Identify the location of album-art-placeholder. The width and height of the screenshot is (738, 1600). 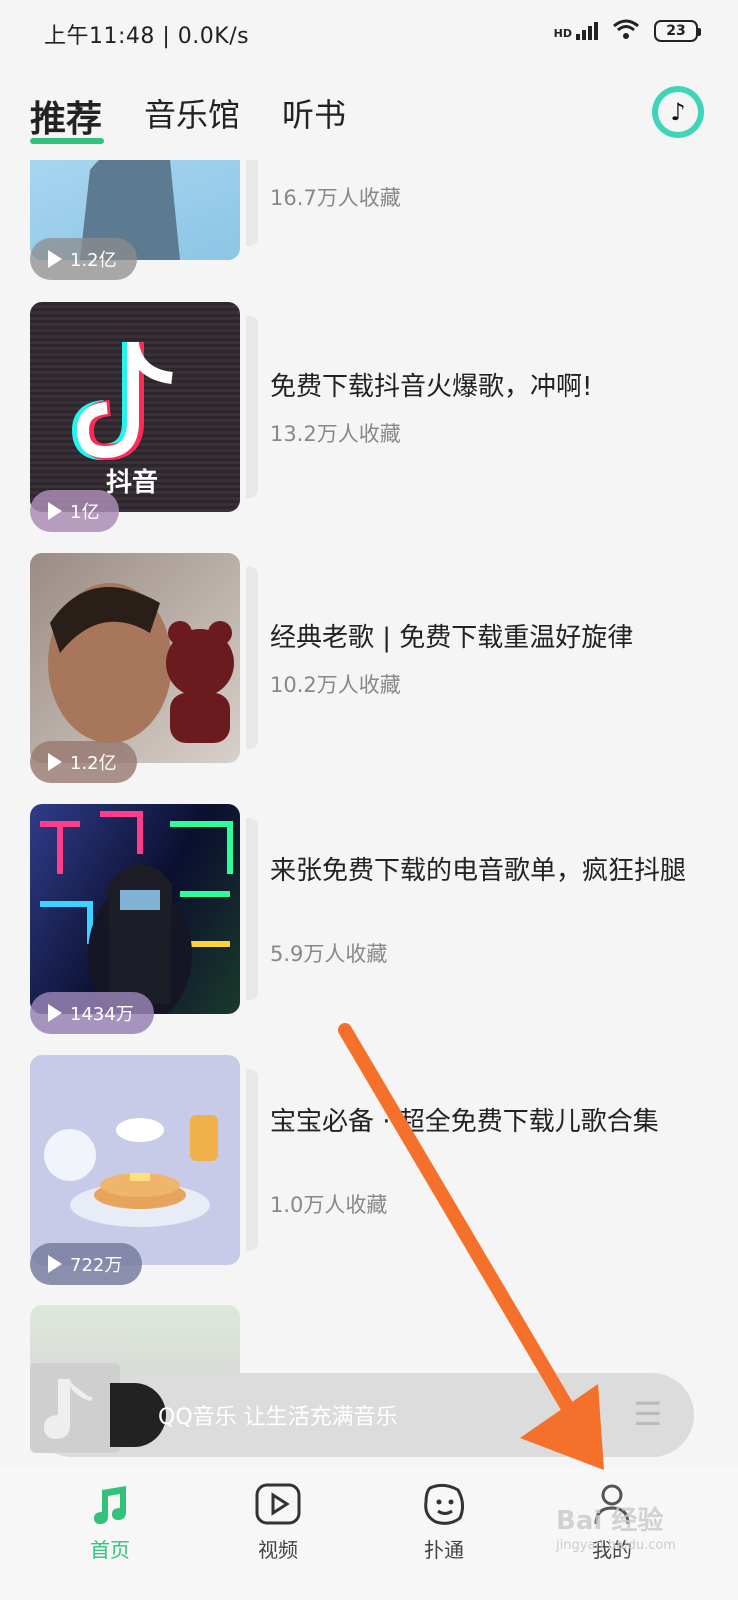
(75, 1408).